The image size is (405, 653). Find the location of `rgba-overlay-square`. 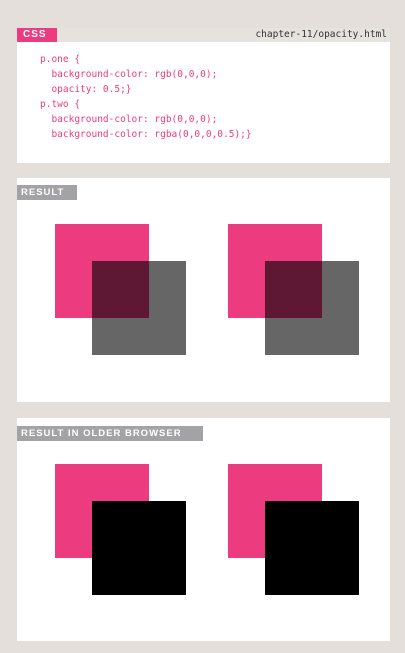

rgba-overlay-square is located at coordinates (312, 308).